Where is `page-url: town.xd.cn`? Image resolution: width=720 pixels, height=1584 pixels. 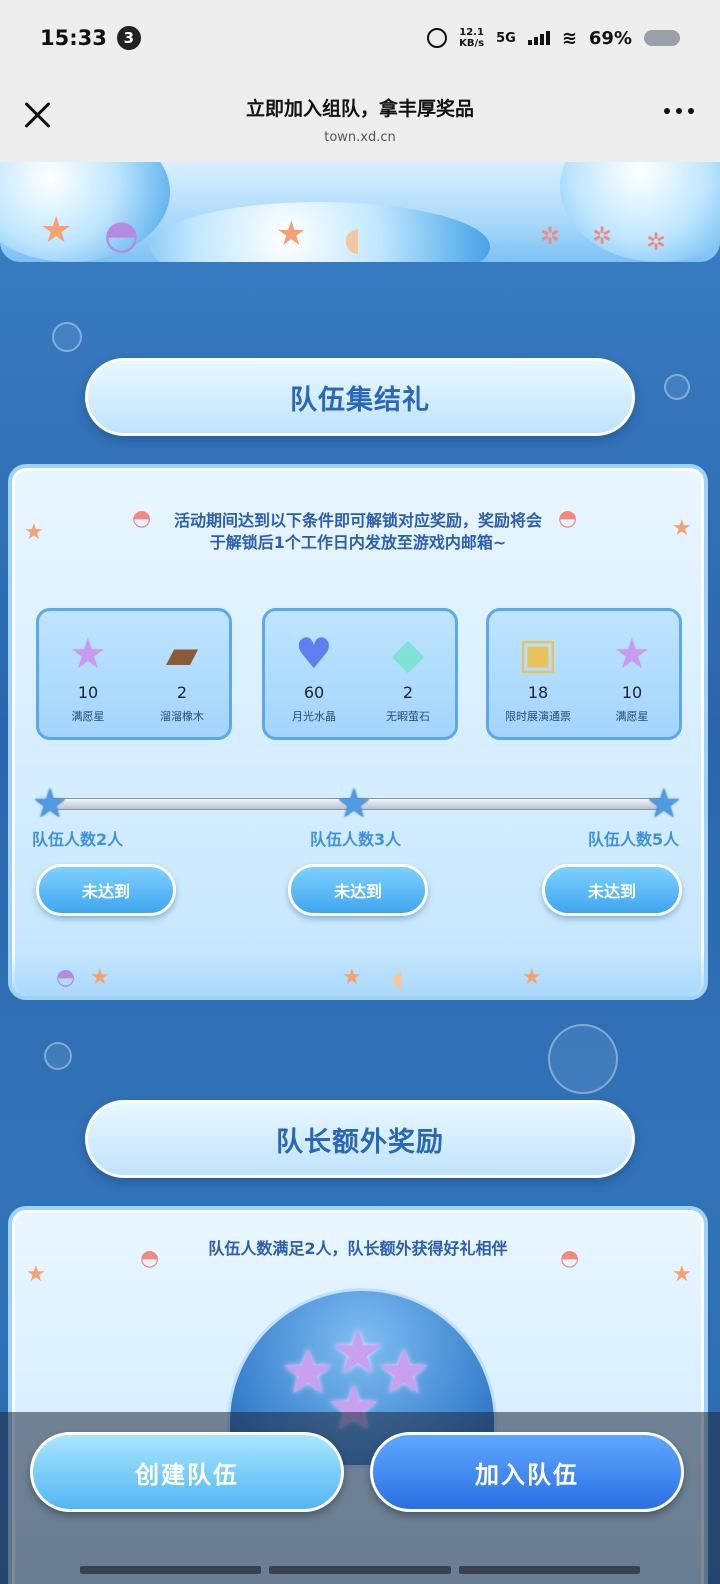 page-url: town.xd.cn is located at coordinates (360, 137).